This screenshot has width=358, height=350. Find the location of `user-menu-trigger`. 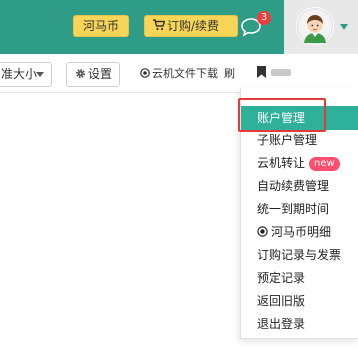

user-menu-trigger is located at coordinates (321, 27).